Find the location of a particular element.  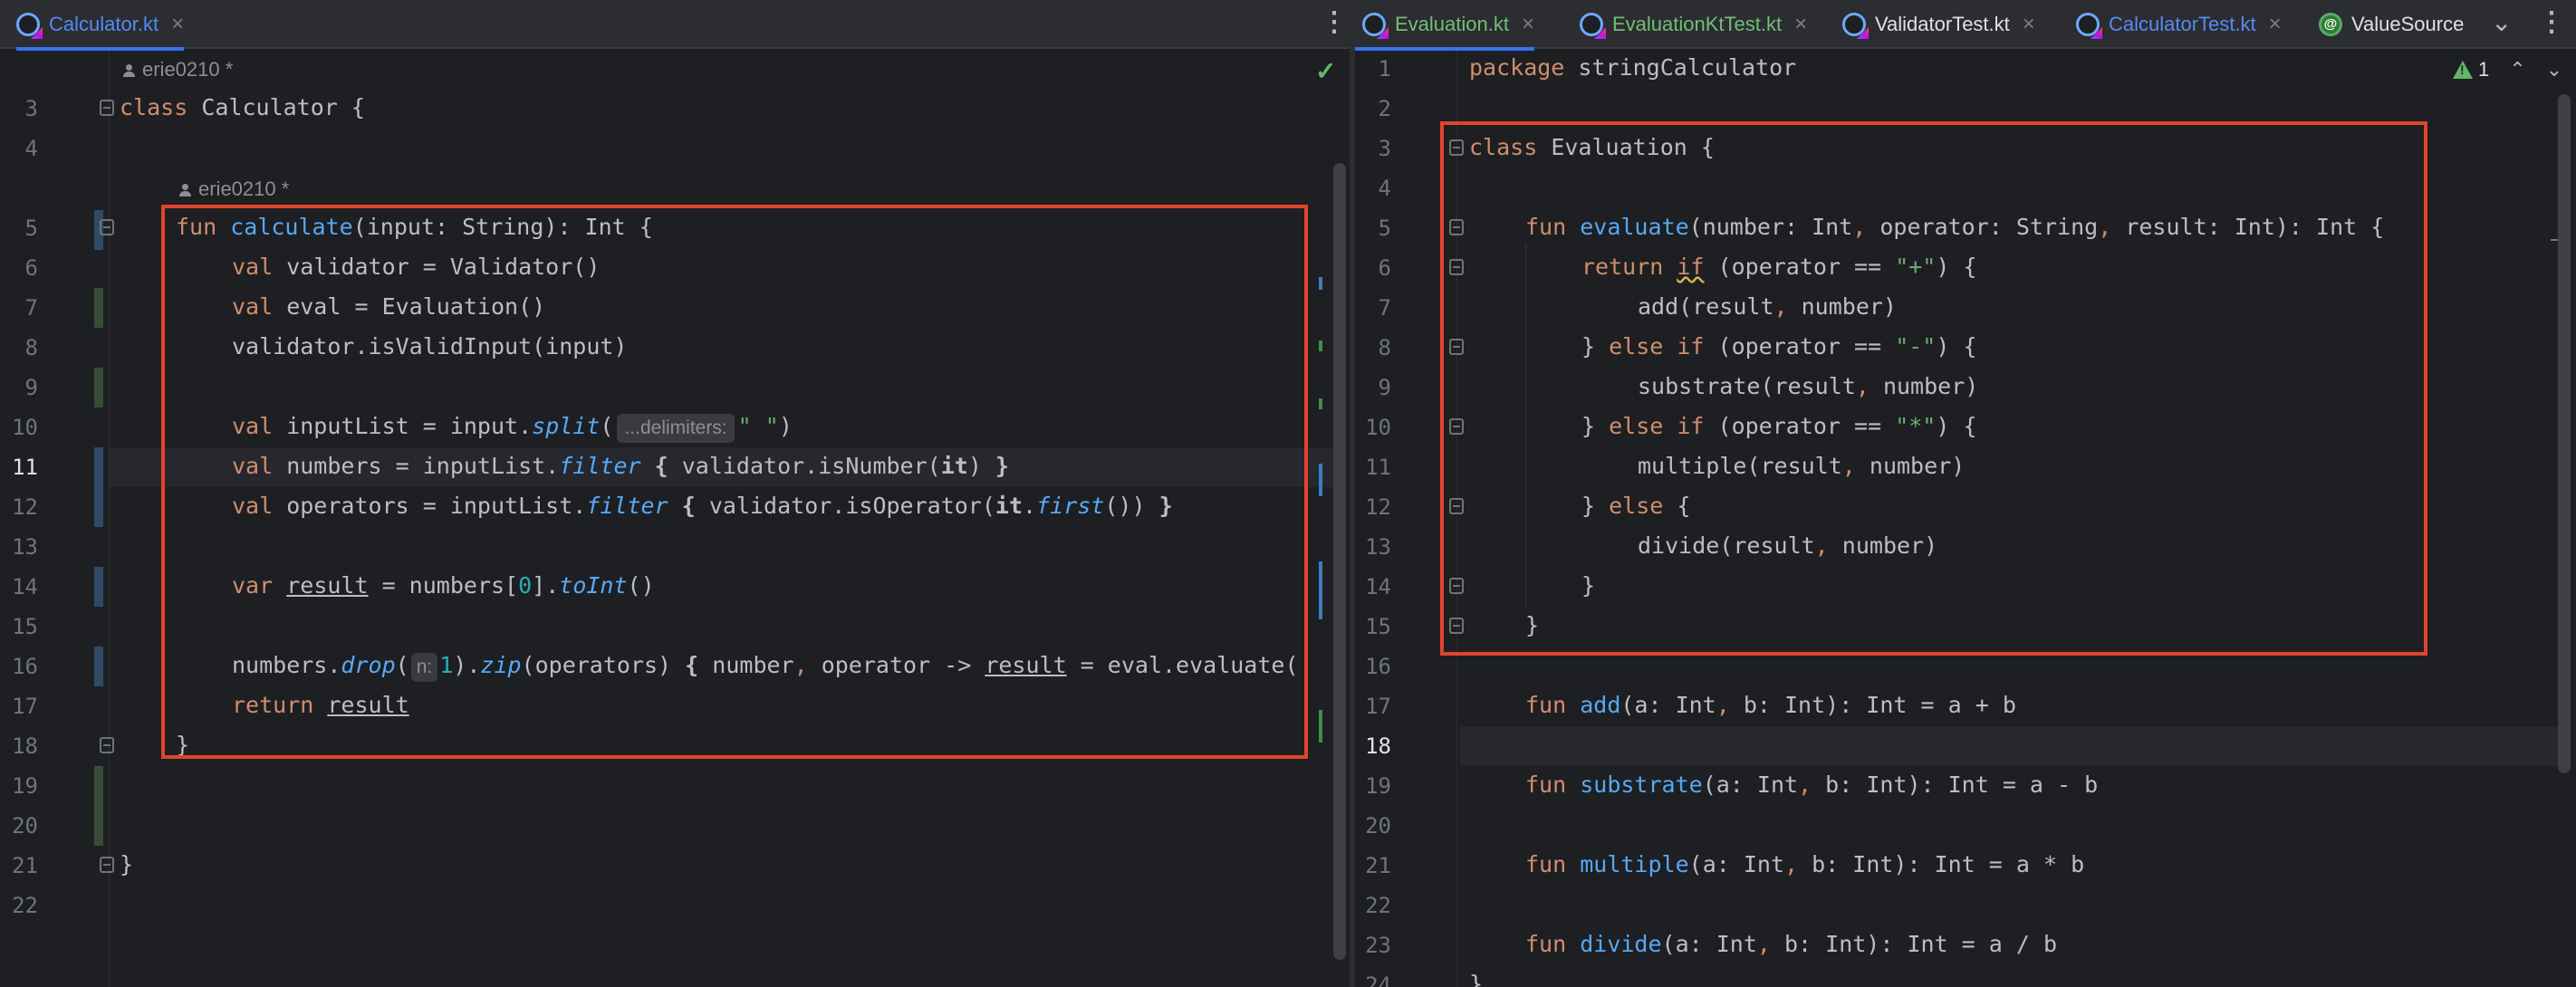

line-number: 4 is located at coordinates (31, 148).